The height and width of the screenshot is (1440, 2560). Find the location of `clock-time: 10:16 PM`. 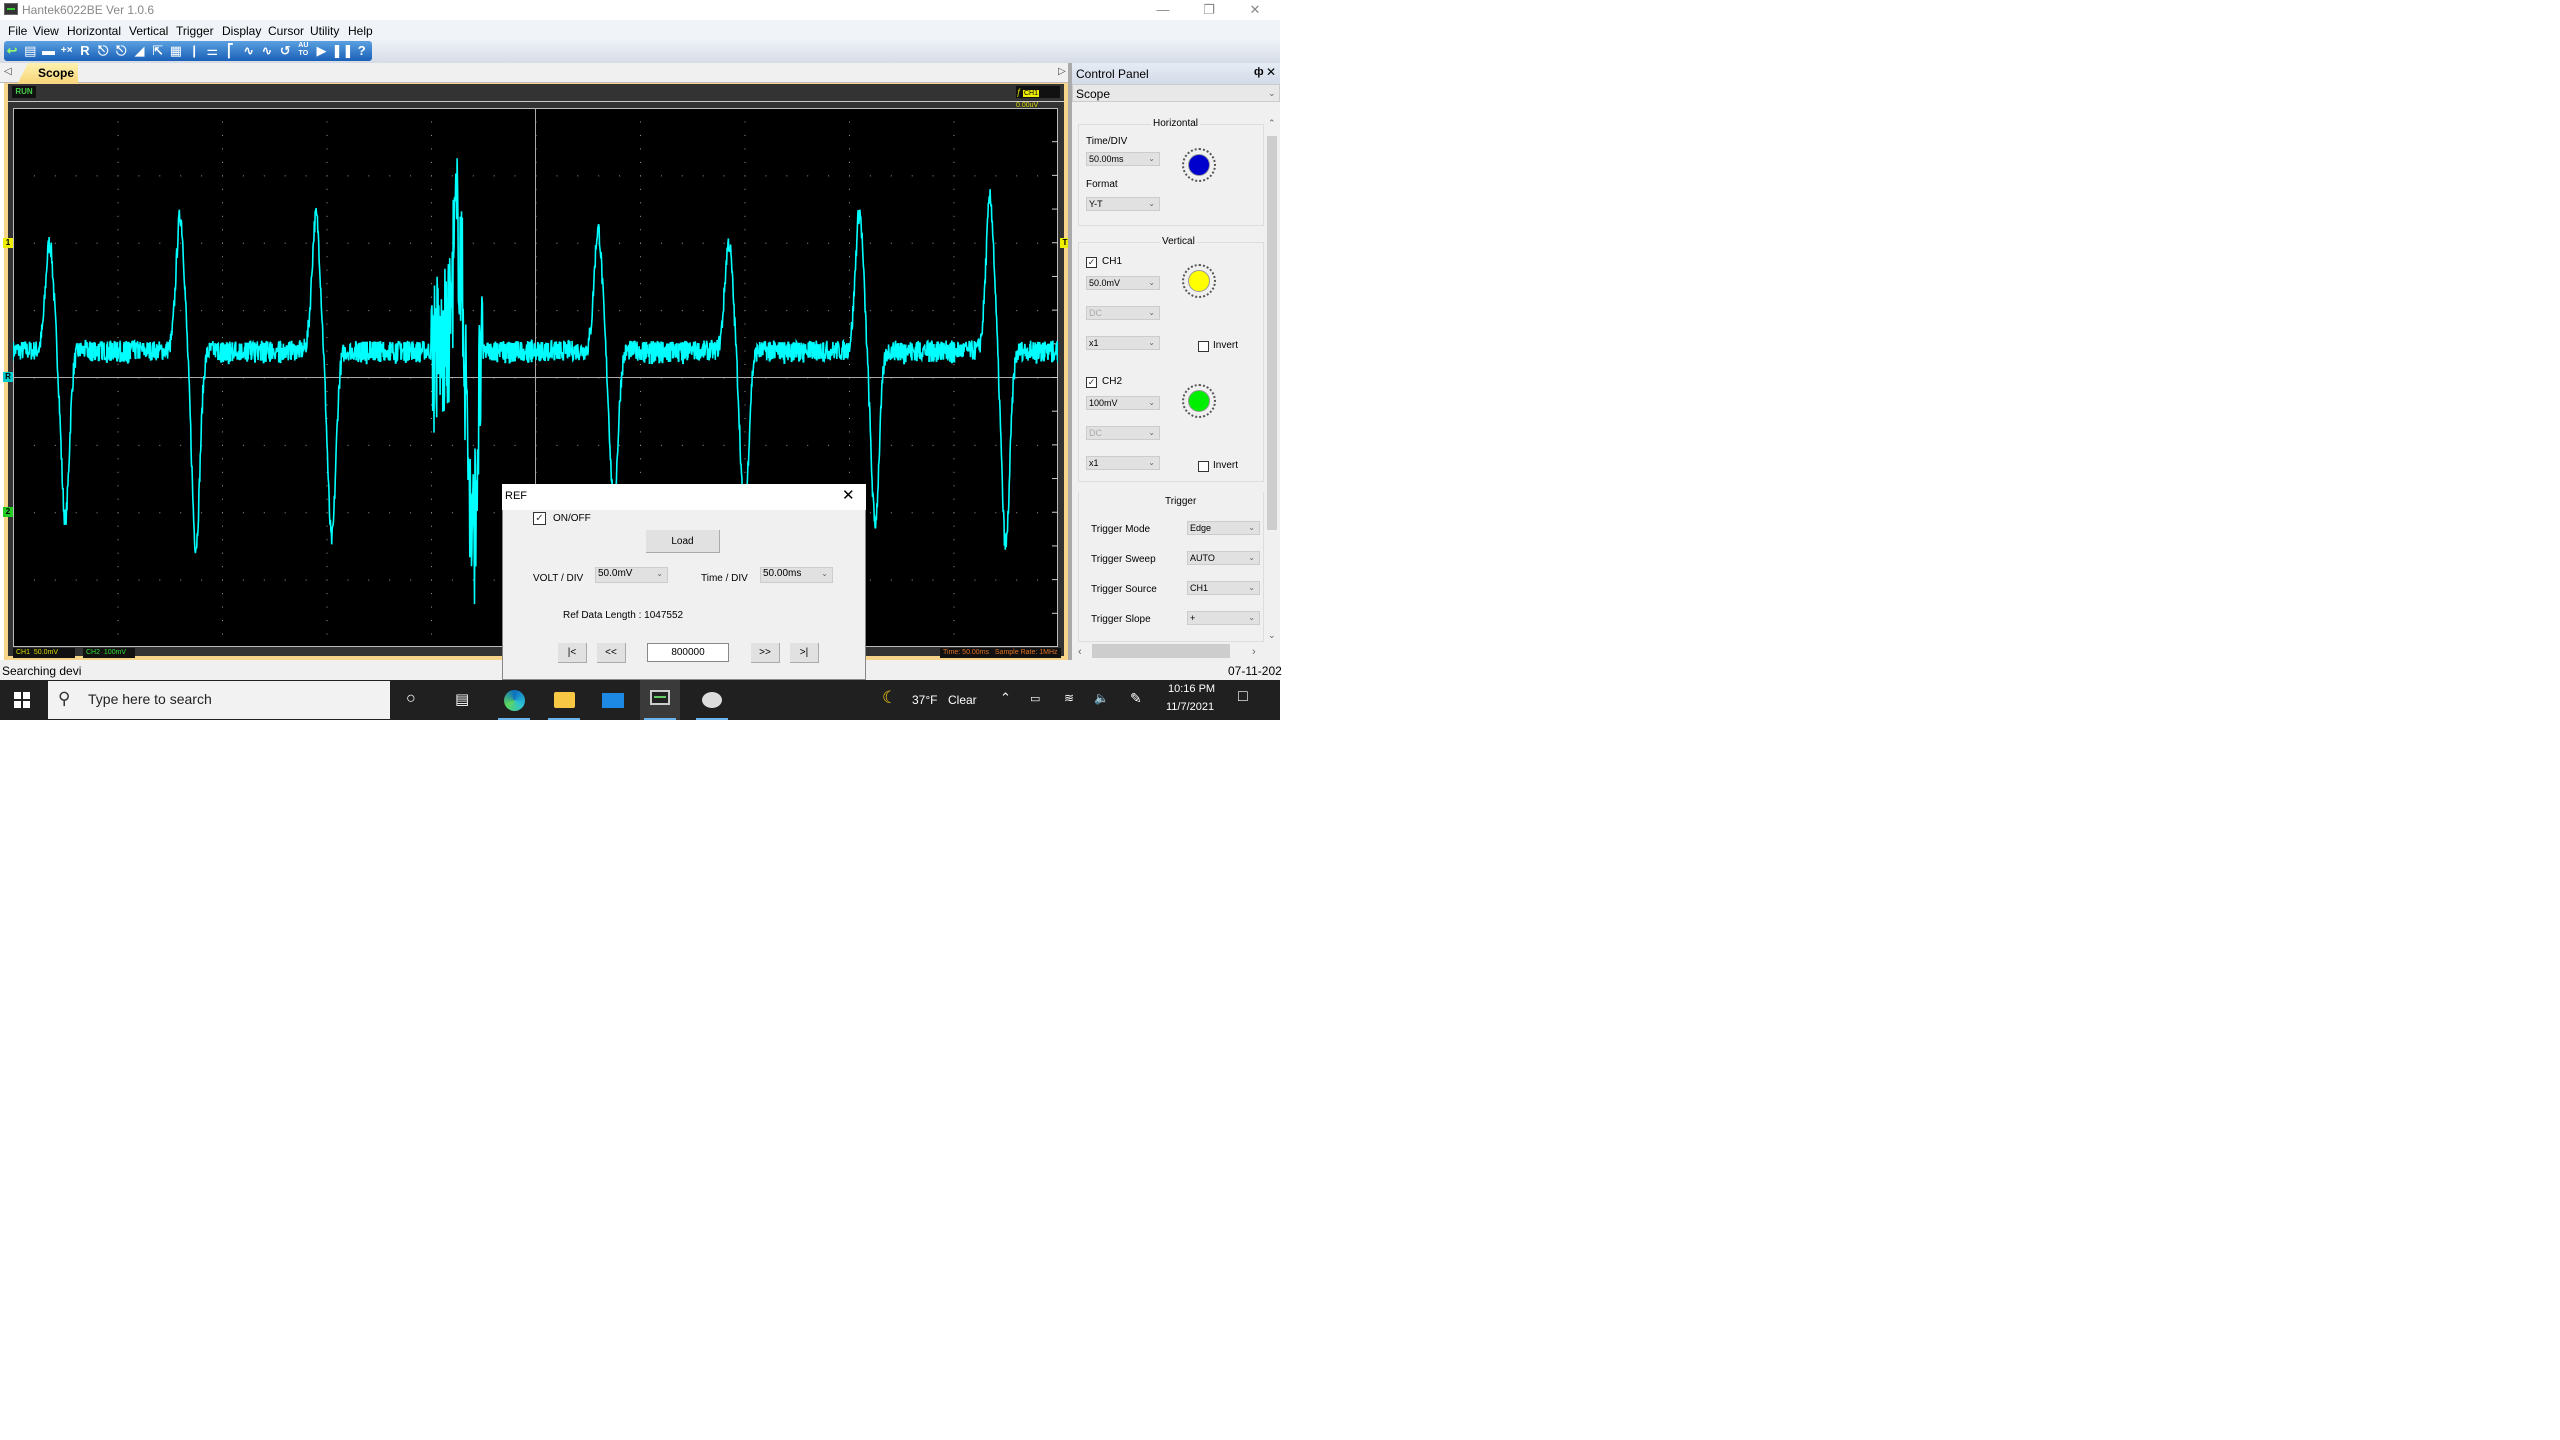

clock-time: 10:16 PM is located at coordinates (1191, 689).